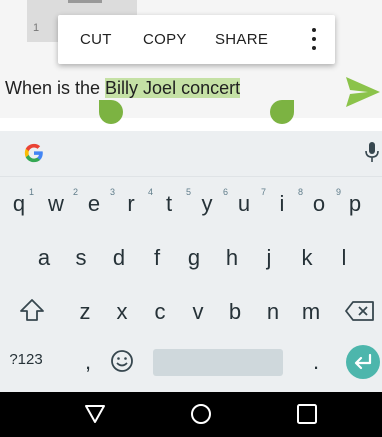  Describe the element at coordinates (19, 204) in the screenshot. I see `key-q: q` at that location.